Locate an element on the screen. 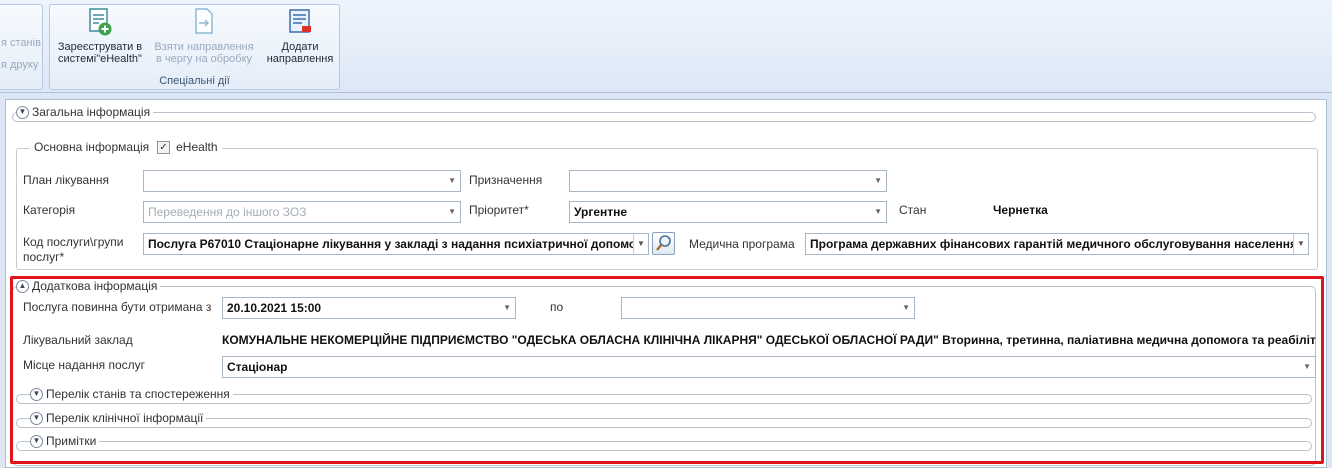 Image resolution: width=1332 pixels, height=468 pixels. priority-select: Ургентне ▼ is located at coordinates (728, 212).